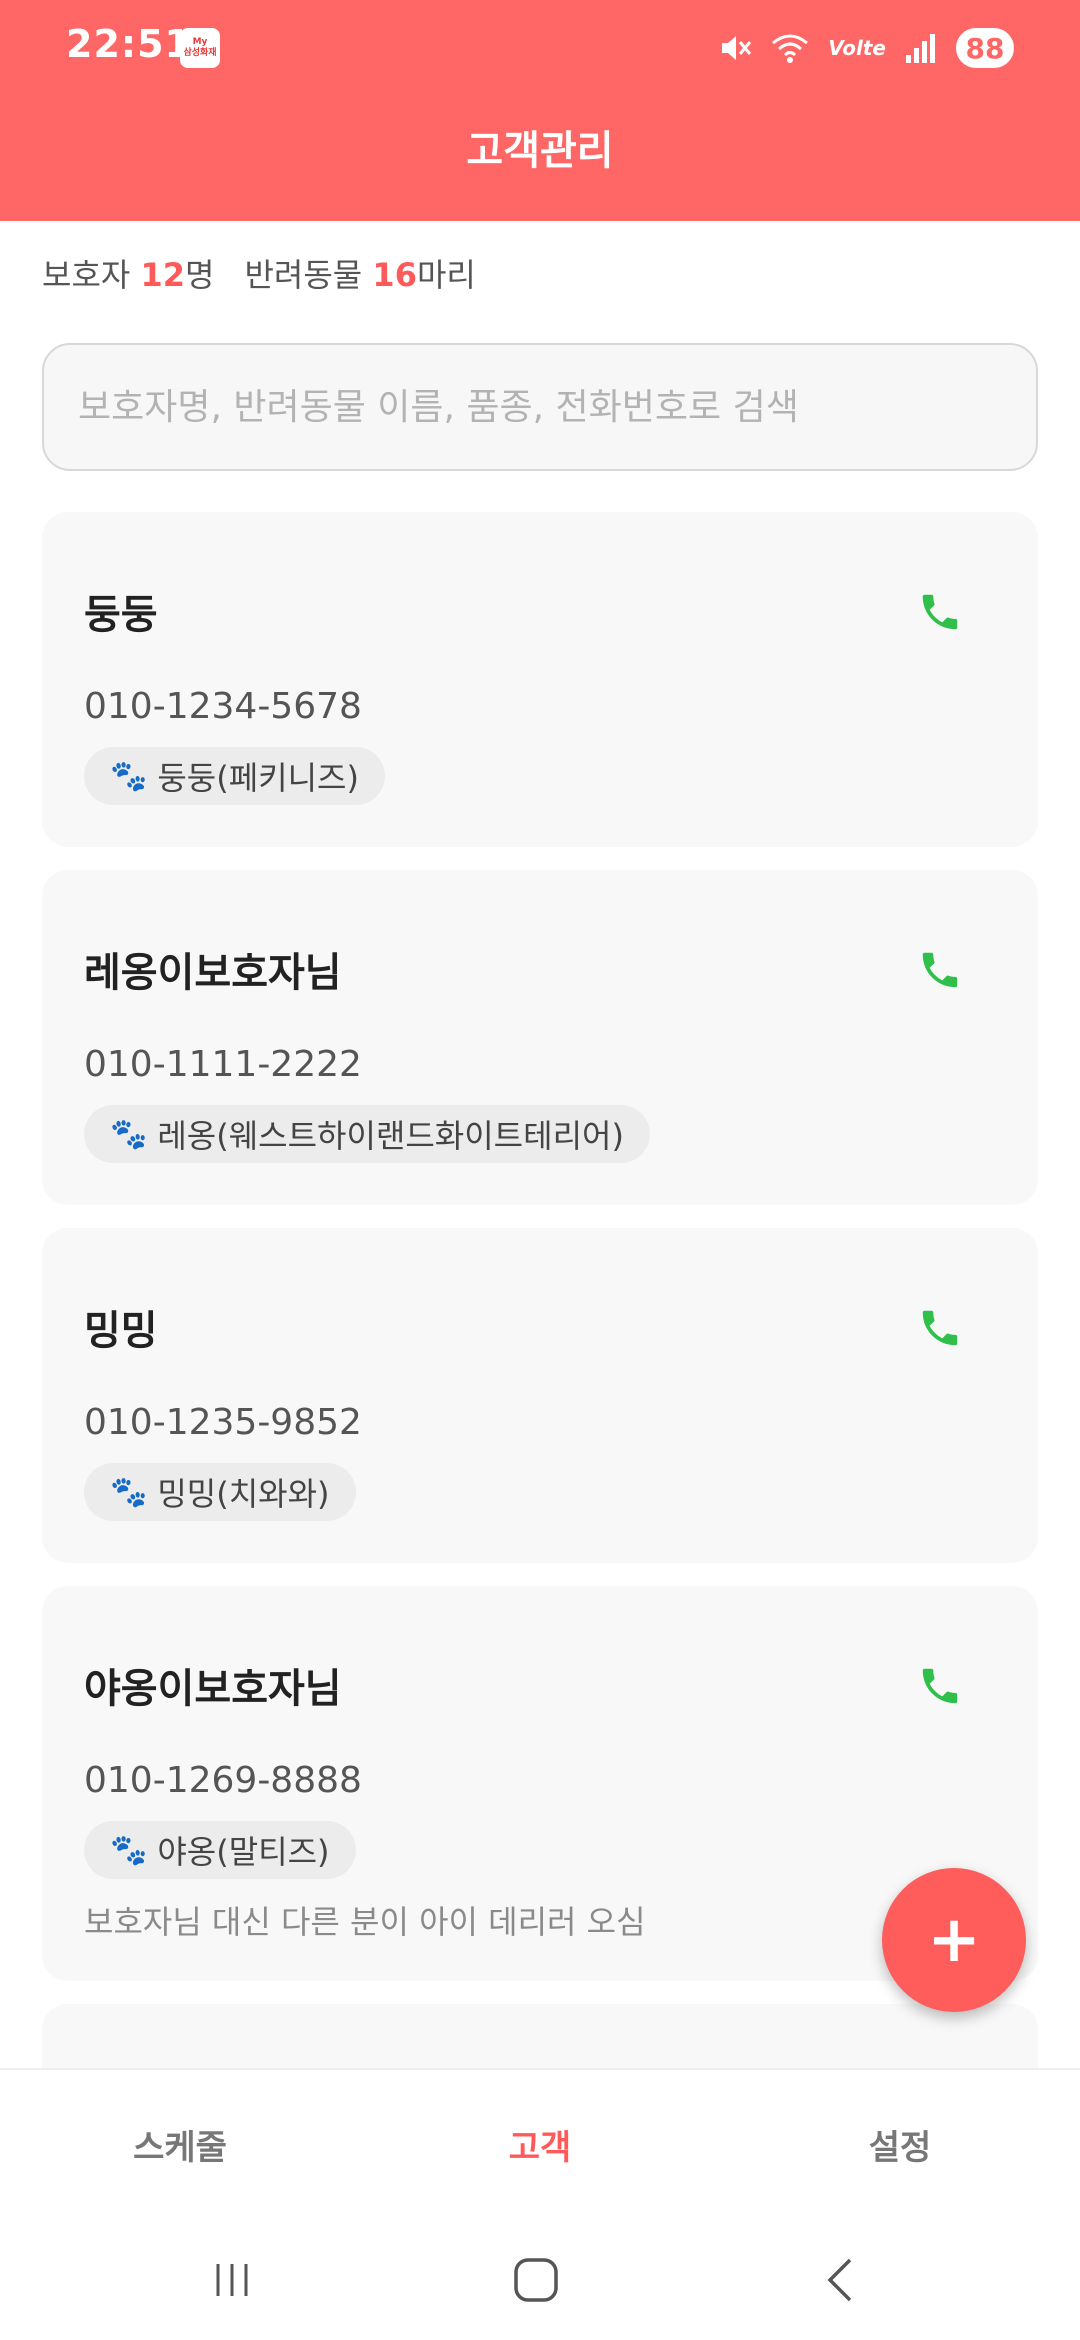  What do you see at coordinates (840, 2280) in the screenshot?
I see `back-icon` at bounding box center [840, 2280].